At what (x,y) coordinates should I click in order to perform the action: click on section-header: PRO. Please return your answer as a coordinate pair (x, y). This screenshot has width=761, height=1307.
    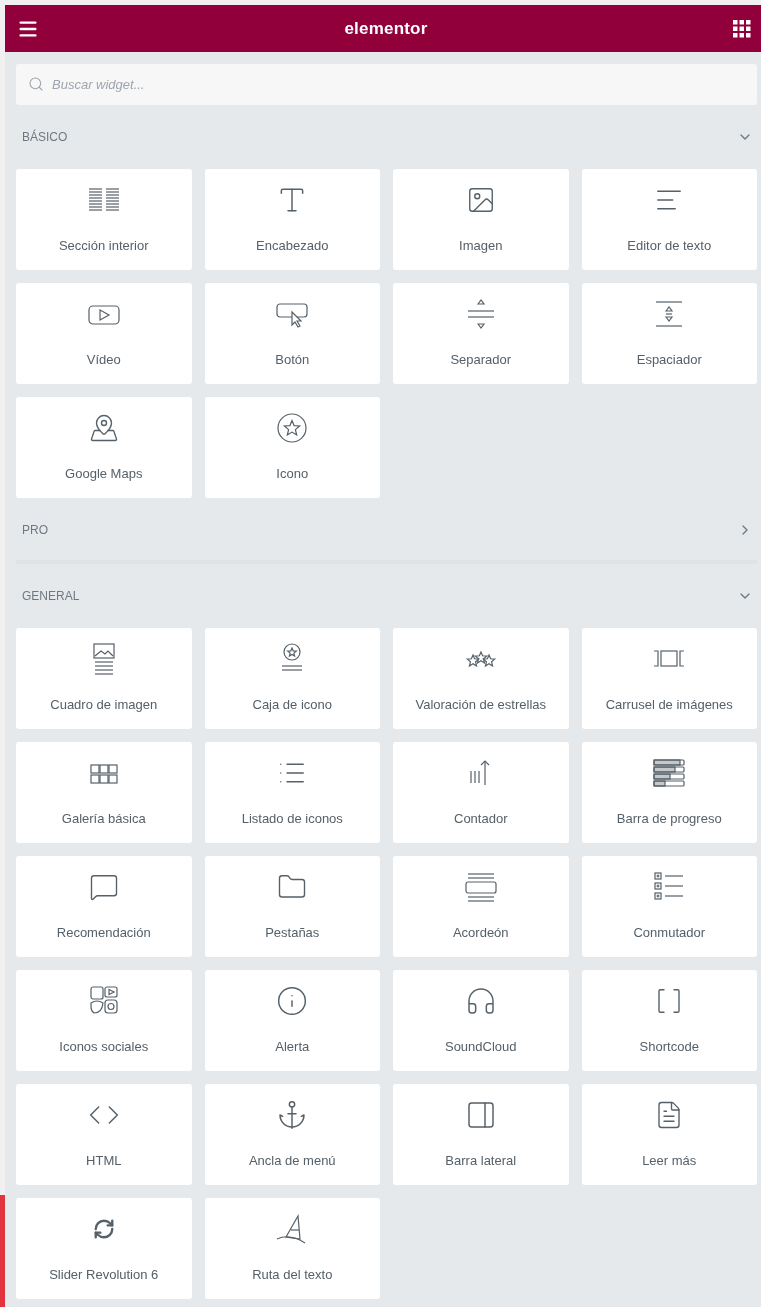
    Looking at the image, I should click on (386, 530).